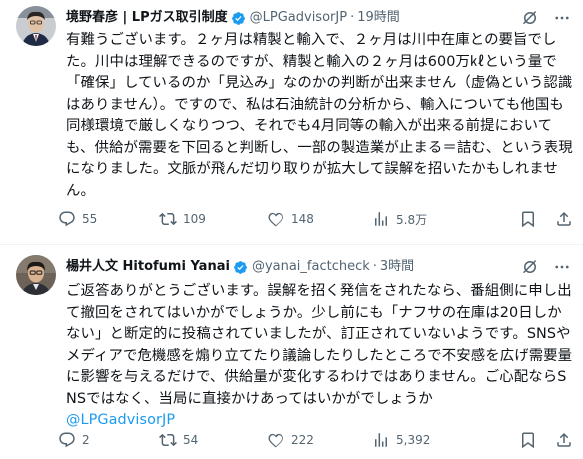  What do you see at coordinates (319, 440) in the screenshot?
I see `like-button: 222` at bounding box center [319, 440].